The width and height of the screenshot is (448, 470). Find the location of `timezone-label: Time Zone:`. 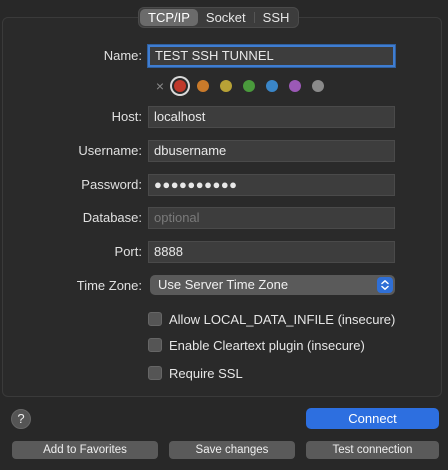

timezone-label: Time Zone: is located at coordinates (109, 285).